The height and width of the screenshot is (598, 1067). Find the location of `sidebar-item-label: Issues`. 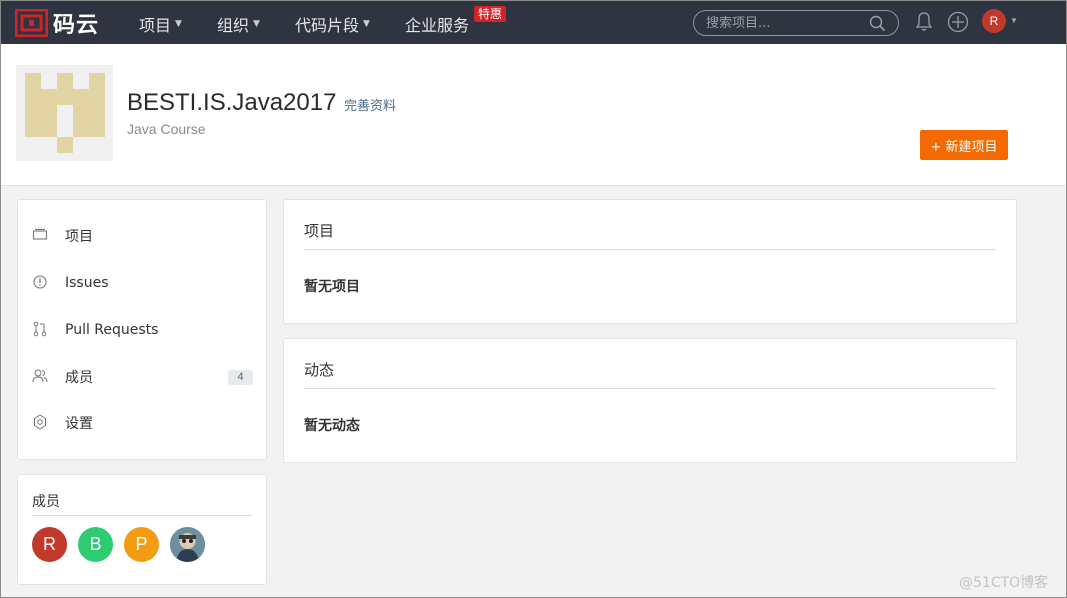

sidebar-item-label: Issues is located at coordinates (87, 283).